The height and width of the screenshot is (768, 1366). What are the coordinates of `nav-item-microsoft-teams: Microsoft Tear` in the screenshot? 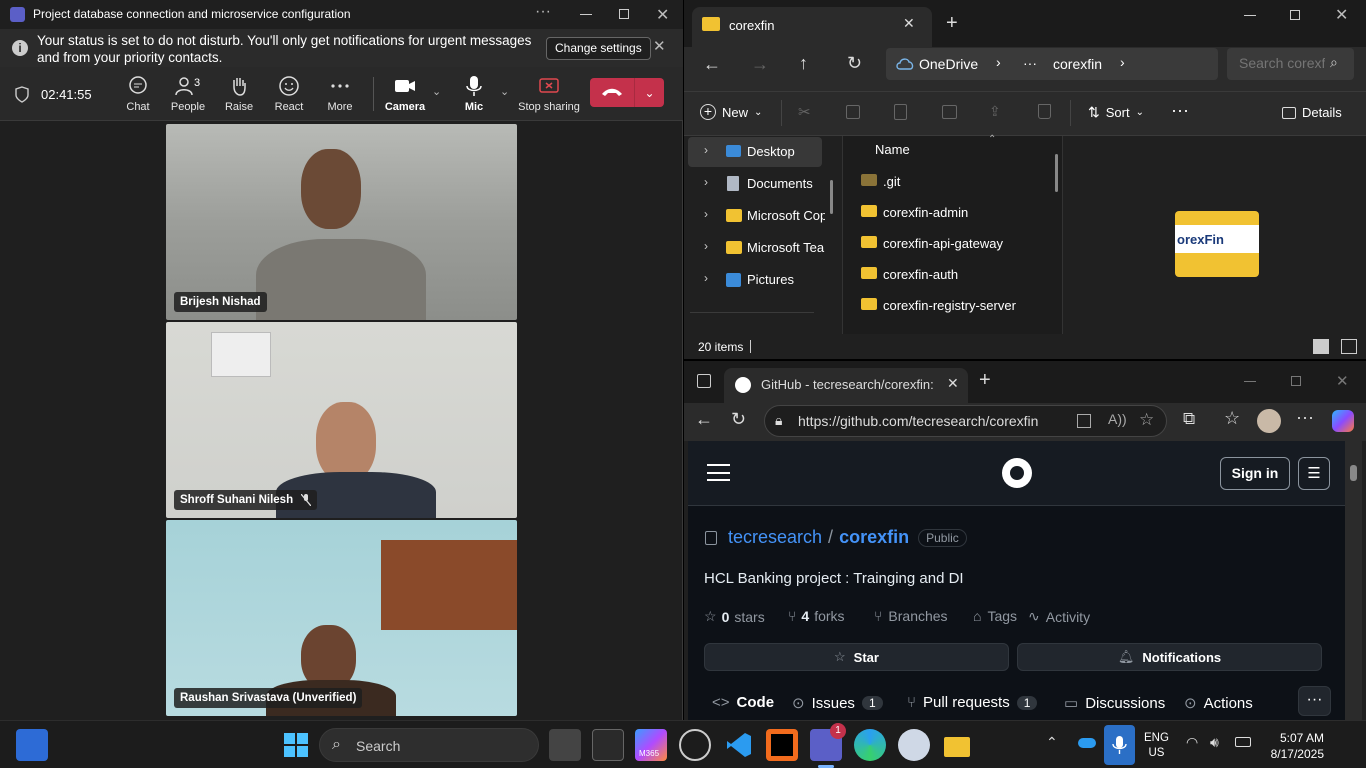 It's located at (786, 247).